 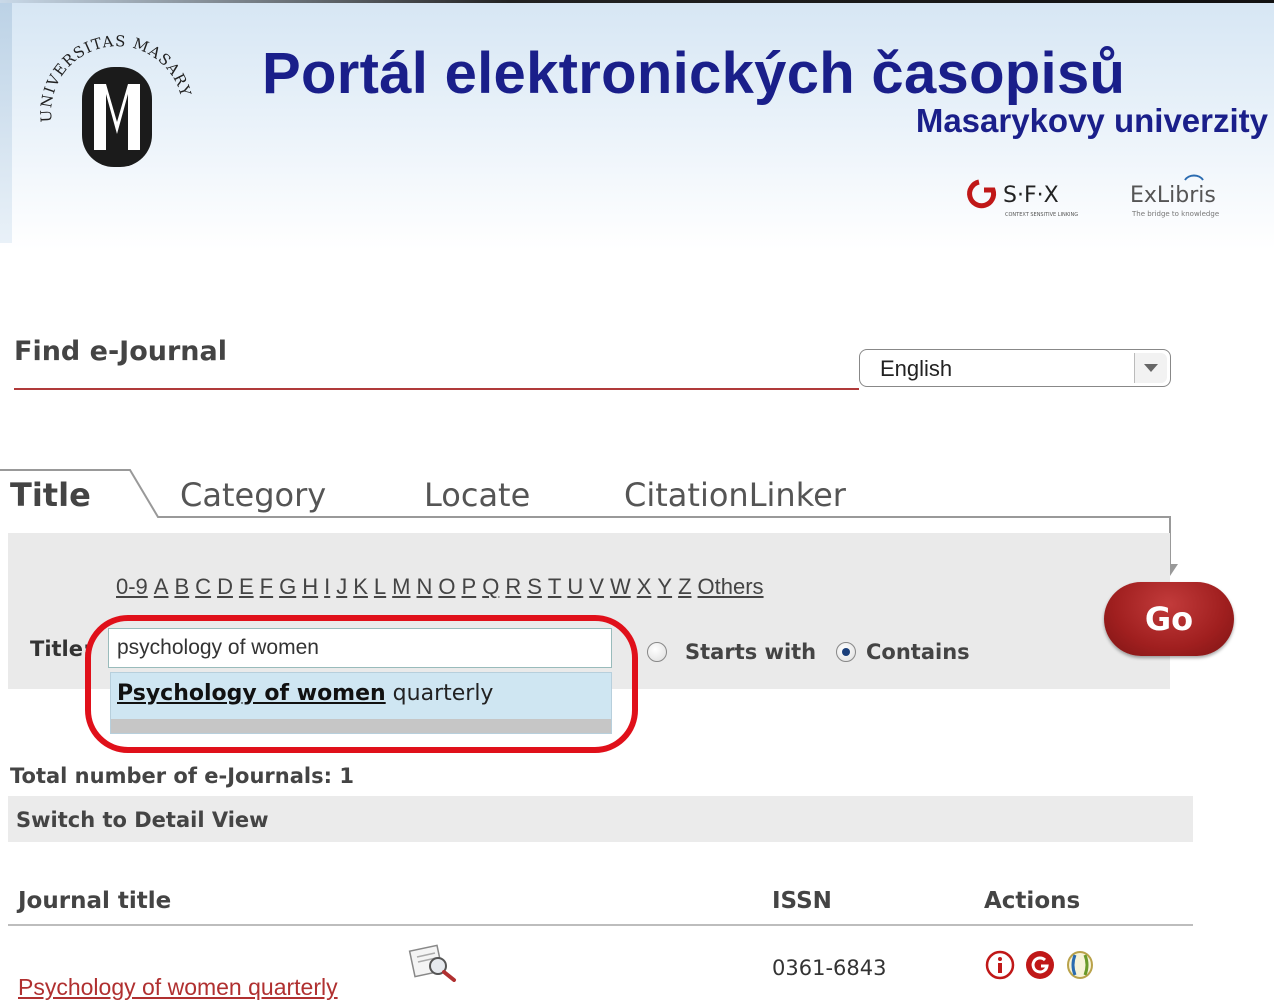 What do you see at coordinates (1173, 195) in the screenshot?
I see `exlibris-logo-text: ExLibris` at bounding box center [1173, 195].